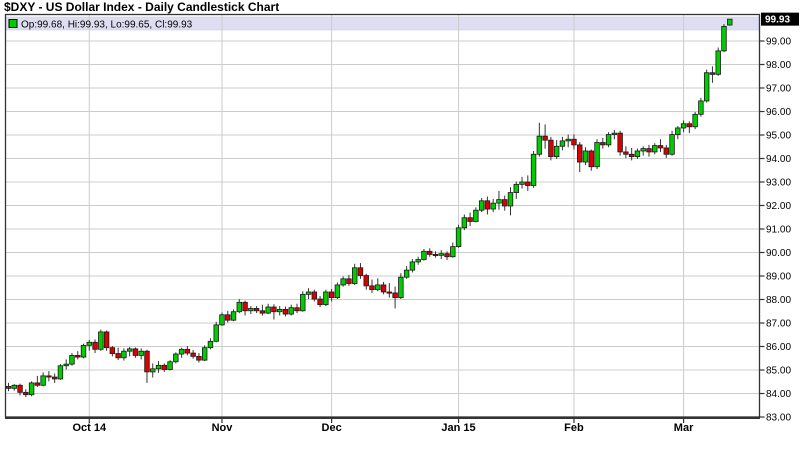 The width and height of the screenshot is (800, 454). I want to click on y-tick-label: 86.00, so click(778, 347).